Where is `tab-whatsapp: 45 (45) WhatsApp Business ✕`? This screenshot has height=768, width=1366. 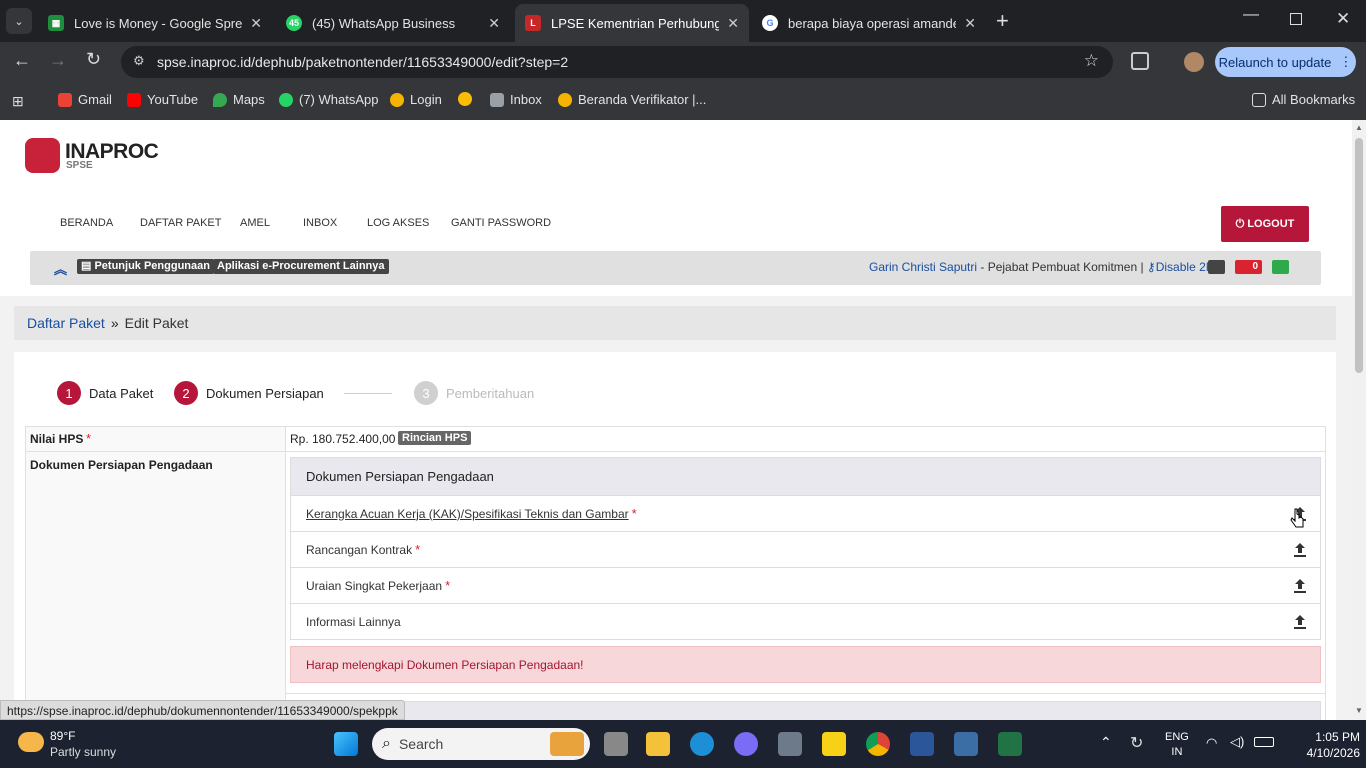
tab-whatsapp: 45 (45) WhatsApp Business ✕ is located at coordinates (393, 23).